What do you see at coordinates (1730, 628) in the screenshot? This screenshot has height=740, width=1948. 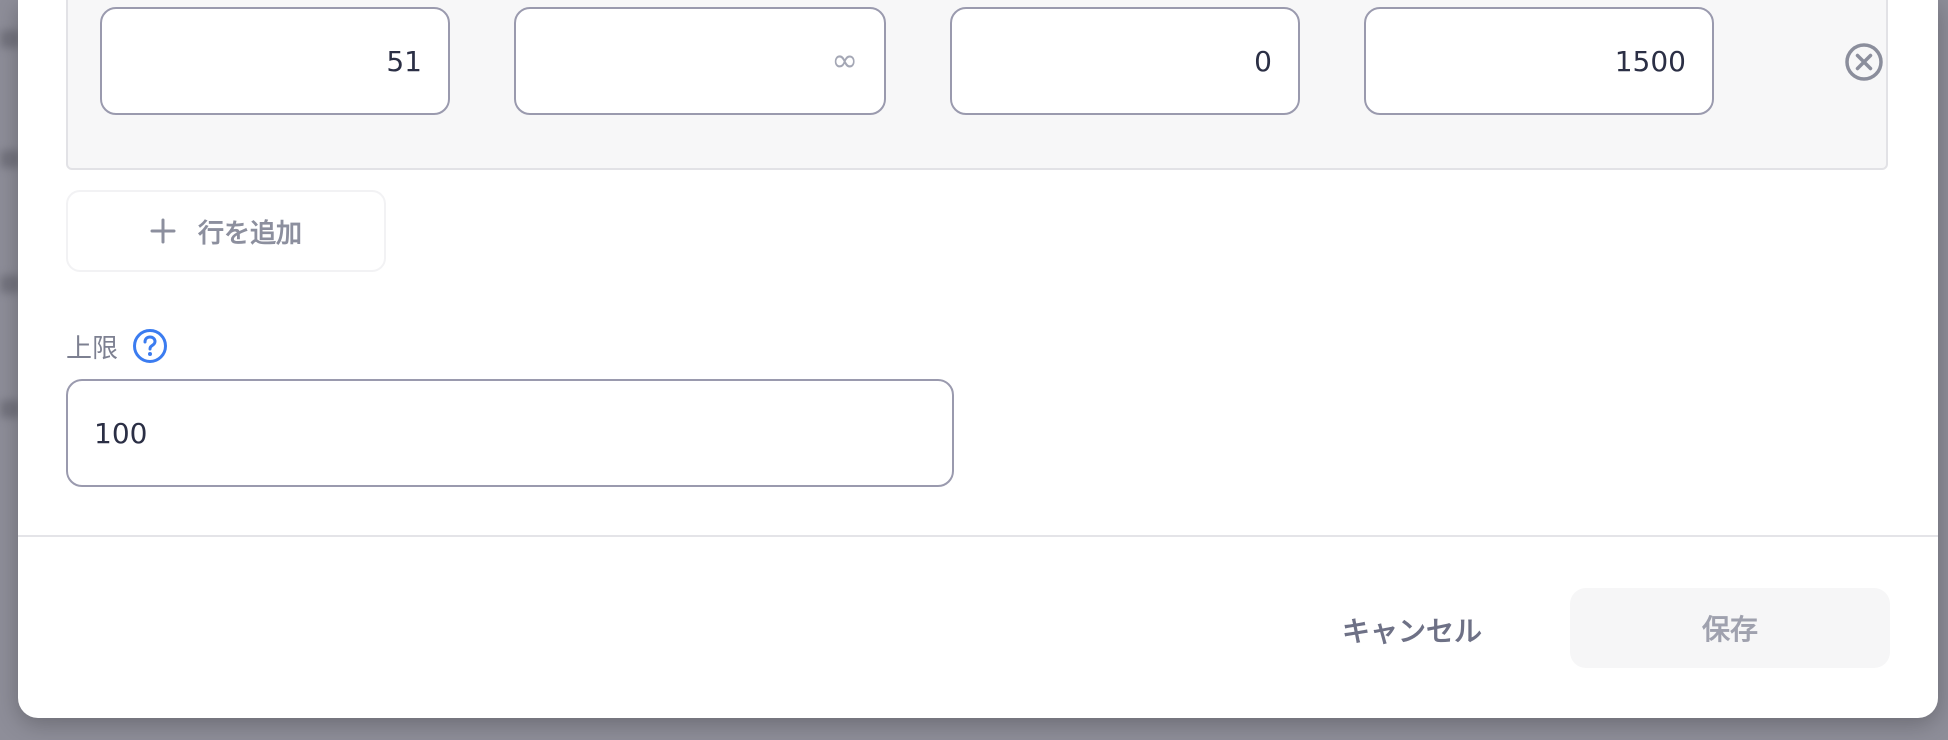 I see `save-button: 保存` at bounding box center [1730, 628].